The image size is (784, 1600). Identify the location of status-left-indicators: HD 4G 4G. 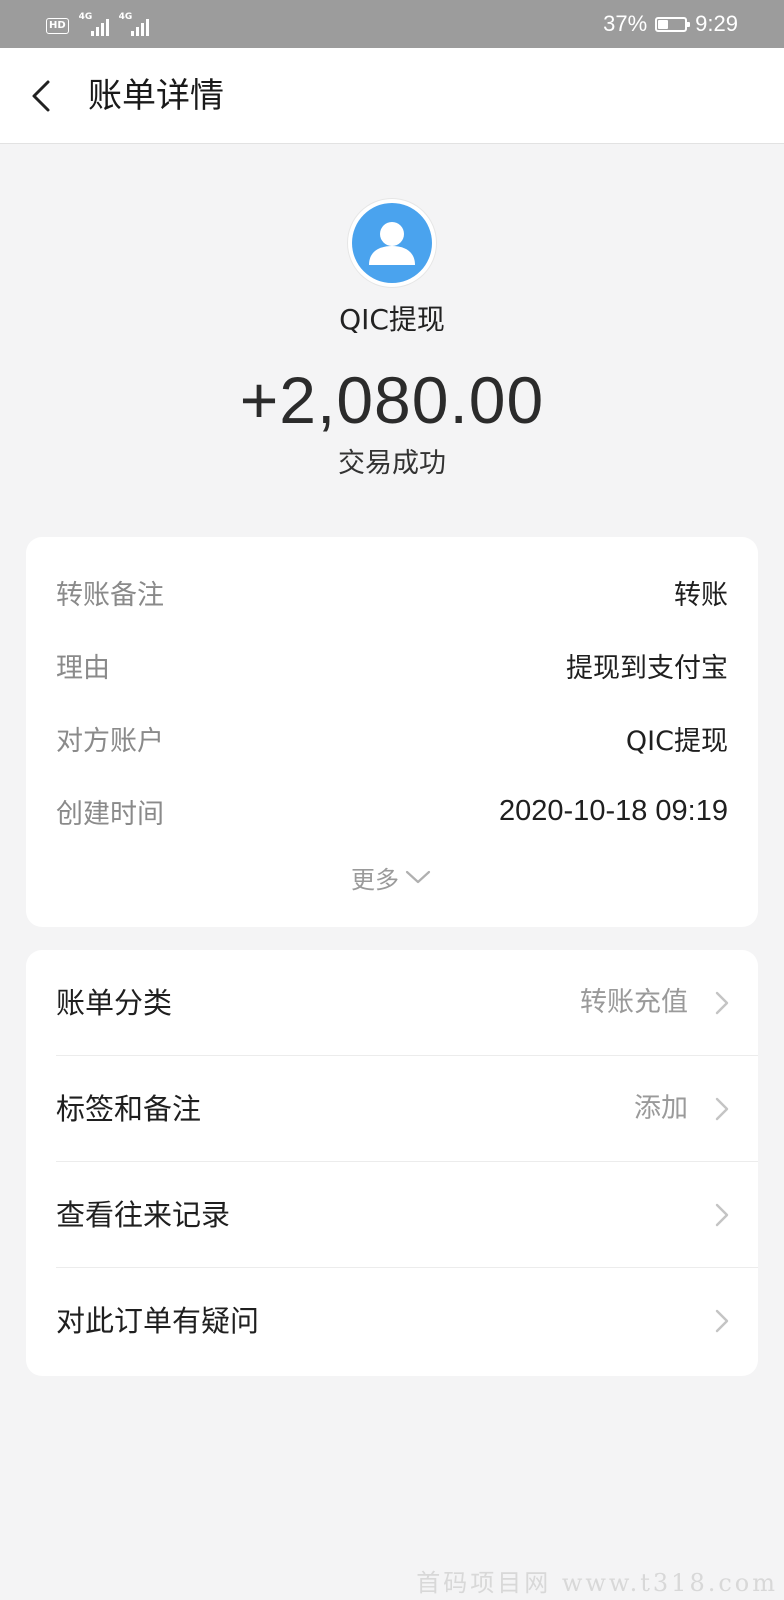
(97, 24).